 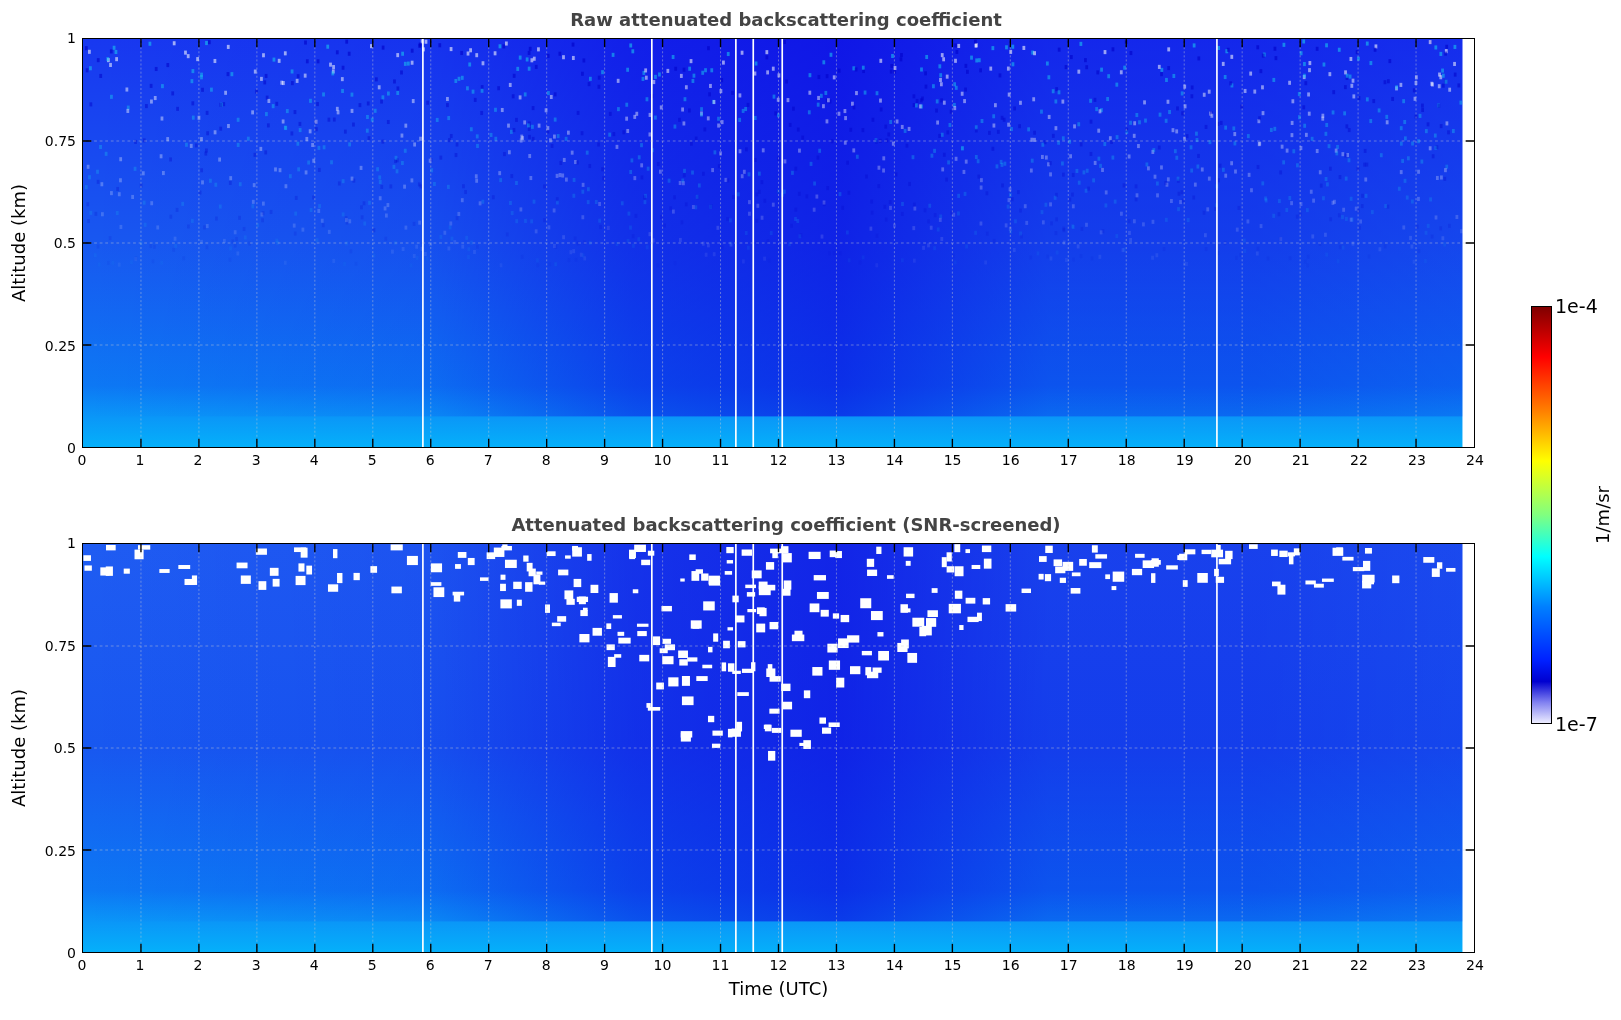 What do you see at coordinates (1576, 724) in the screenshot?
I see `colorbar-min-label: 1e-7` at bounding box center [1576, 724].